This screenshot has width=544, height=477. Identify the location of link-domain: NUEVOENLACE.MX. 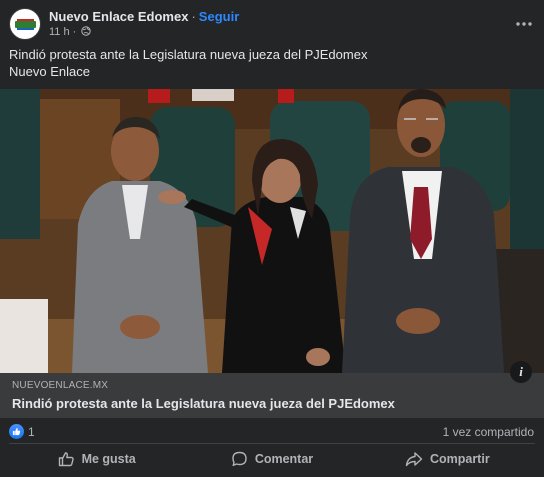
(60, 385).